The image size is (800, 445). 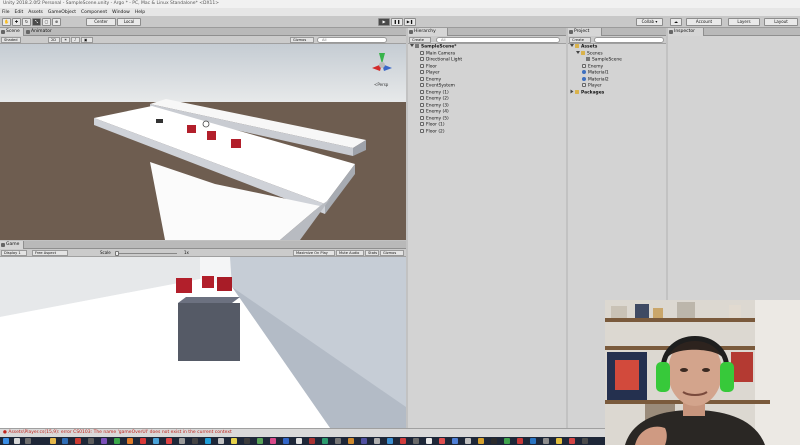 I want to click on search-icon, so click(x=17, y=441).